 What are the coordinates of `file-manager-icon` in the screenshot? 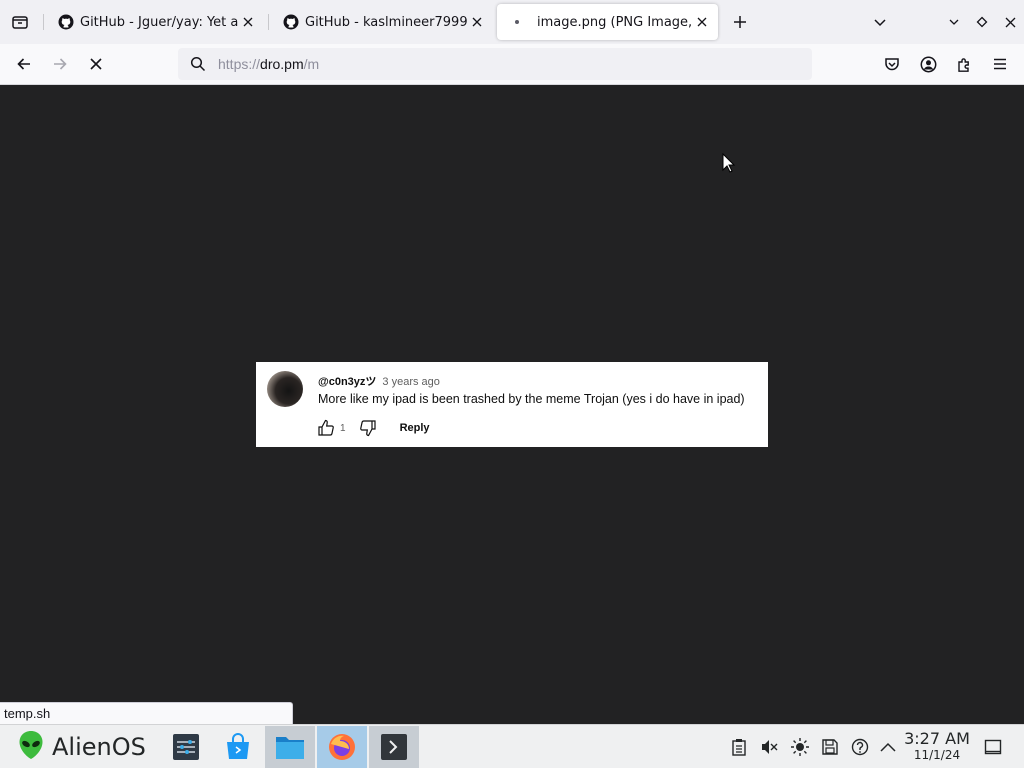 It's located at (290, 747).